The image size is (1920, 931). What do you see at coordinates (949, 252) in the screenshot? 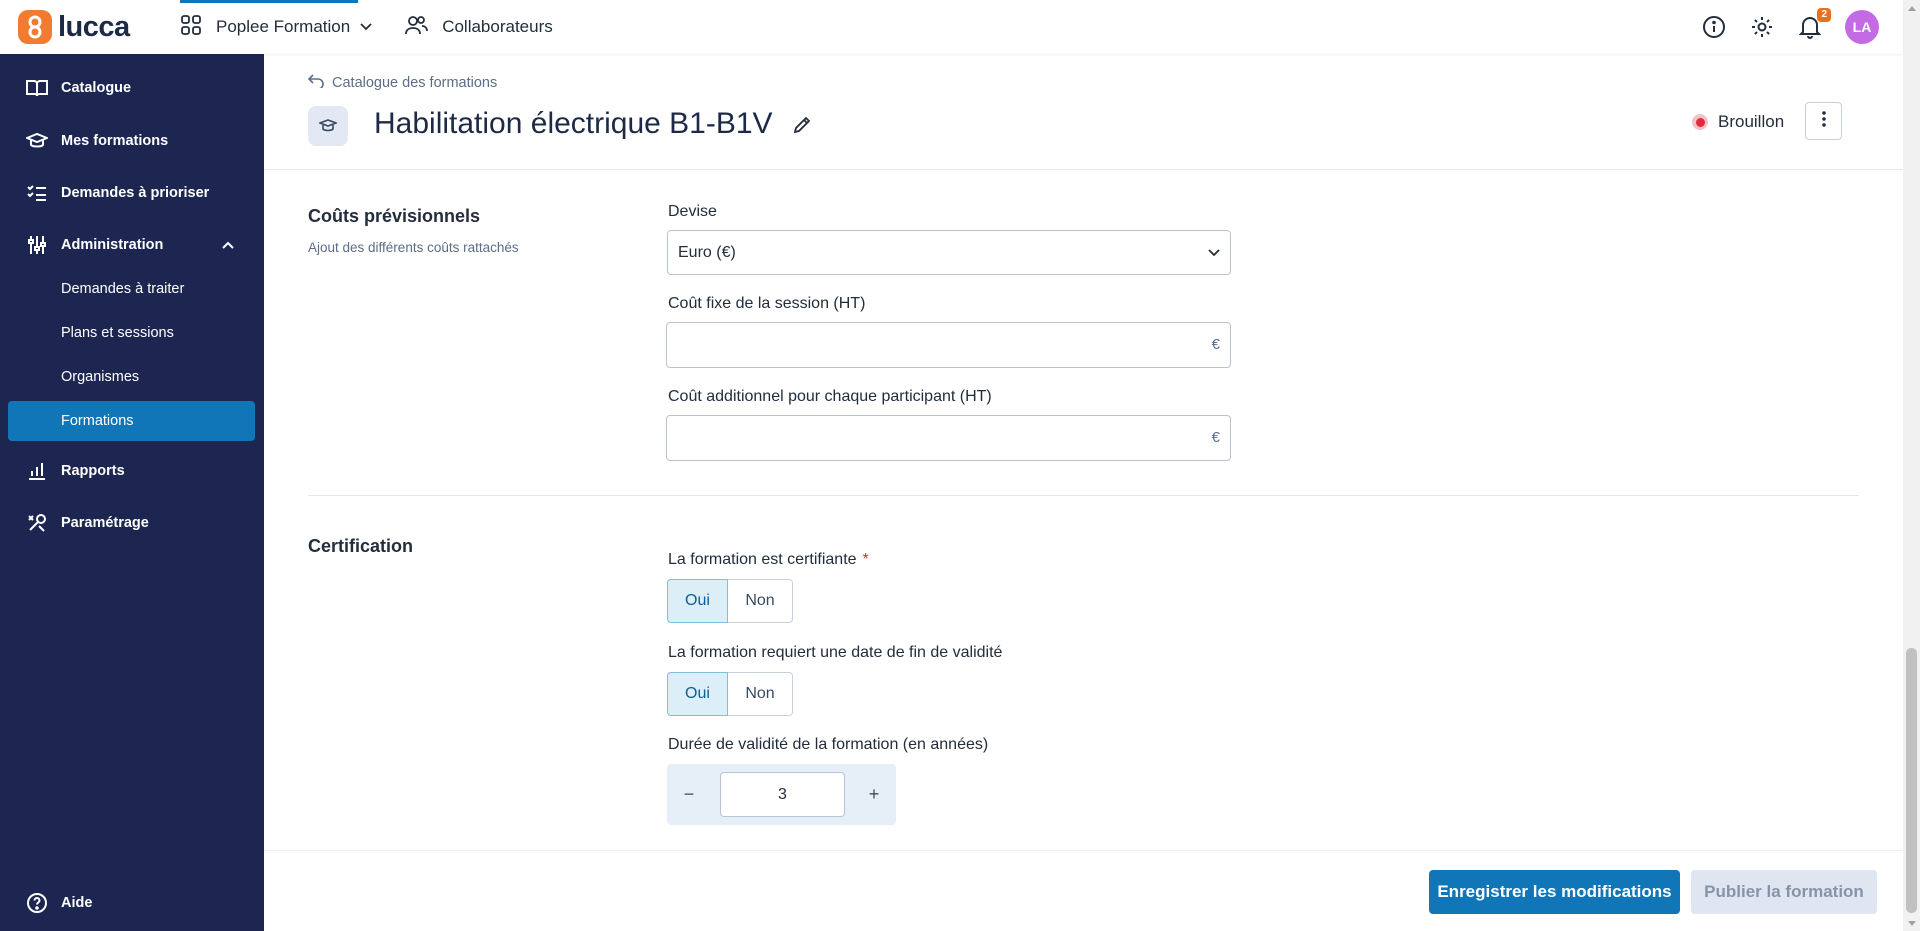
I see `currency-select: Euro (€)` at bounding box center [949, 252].